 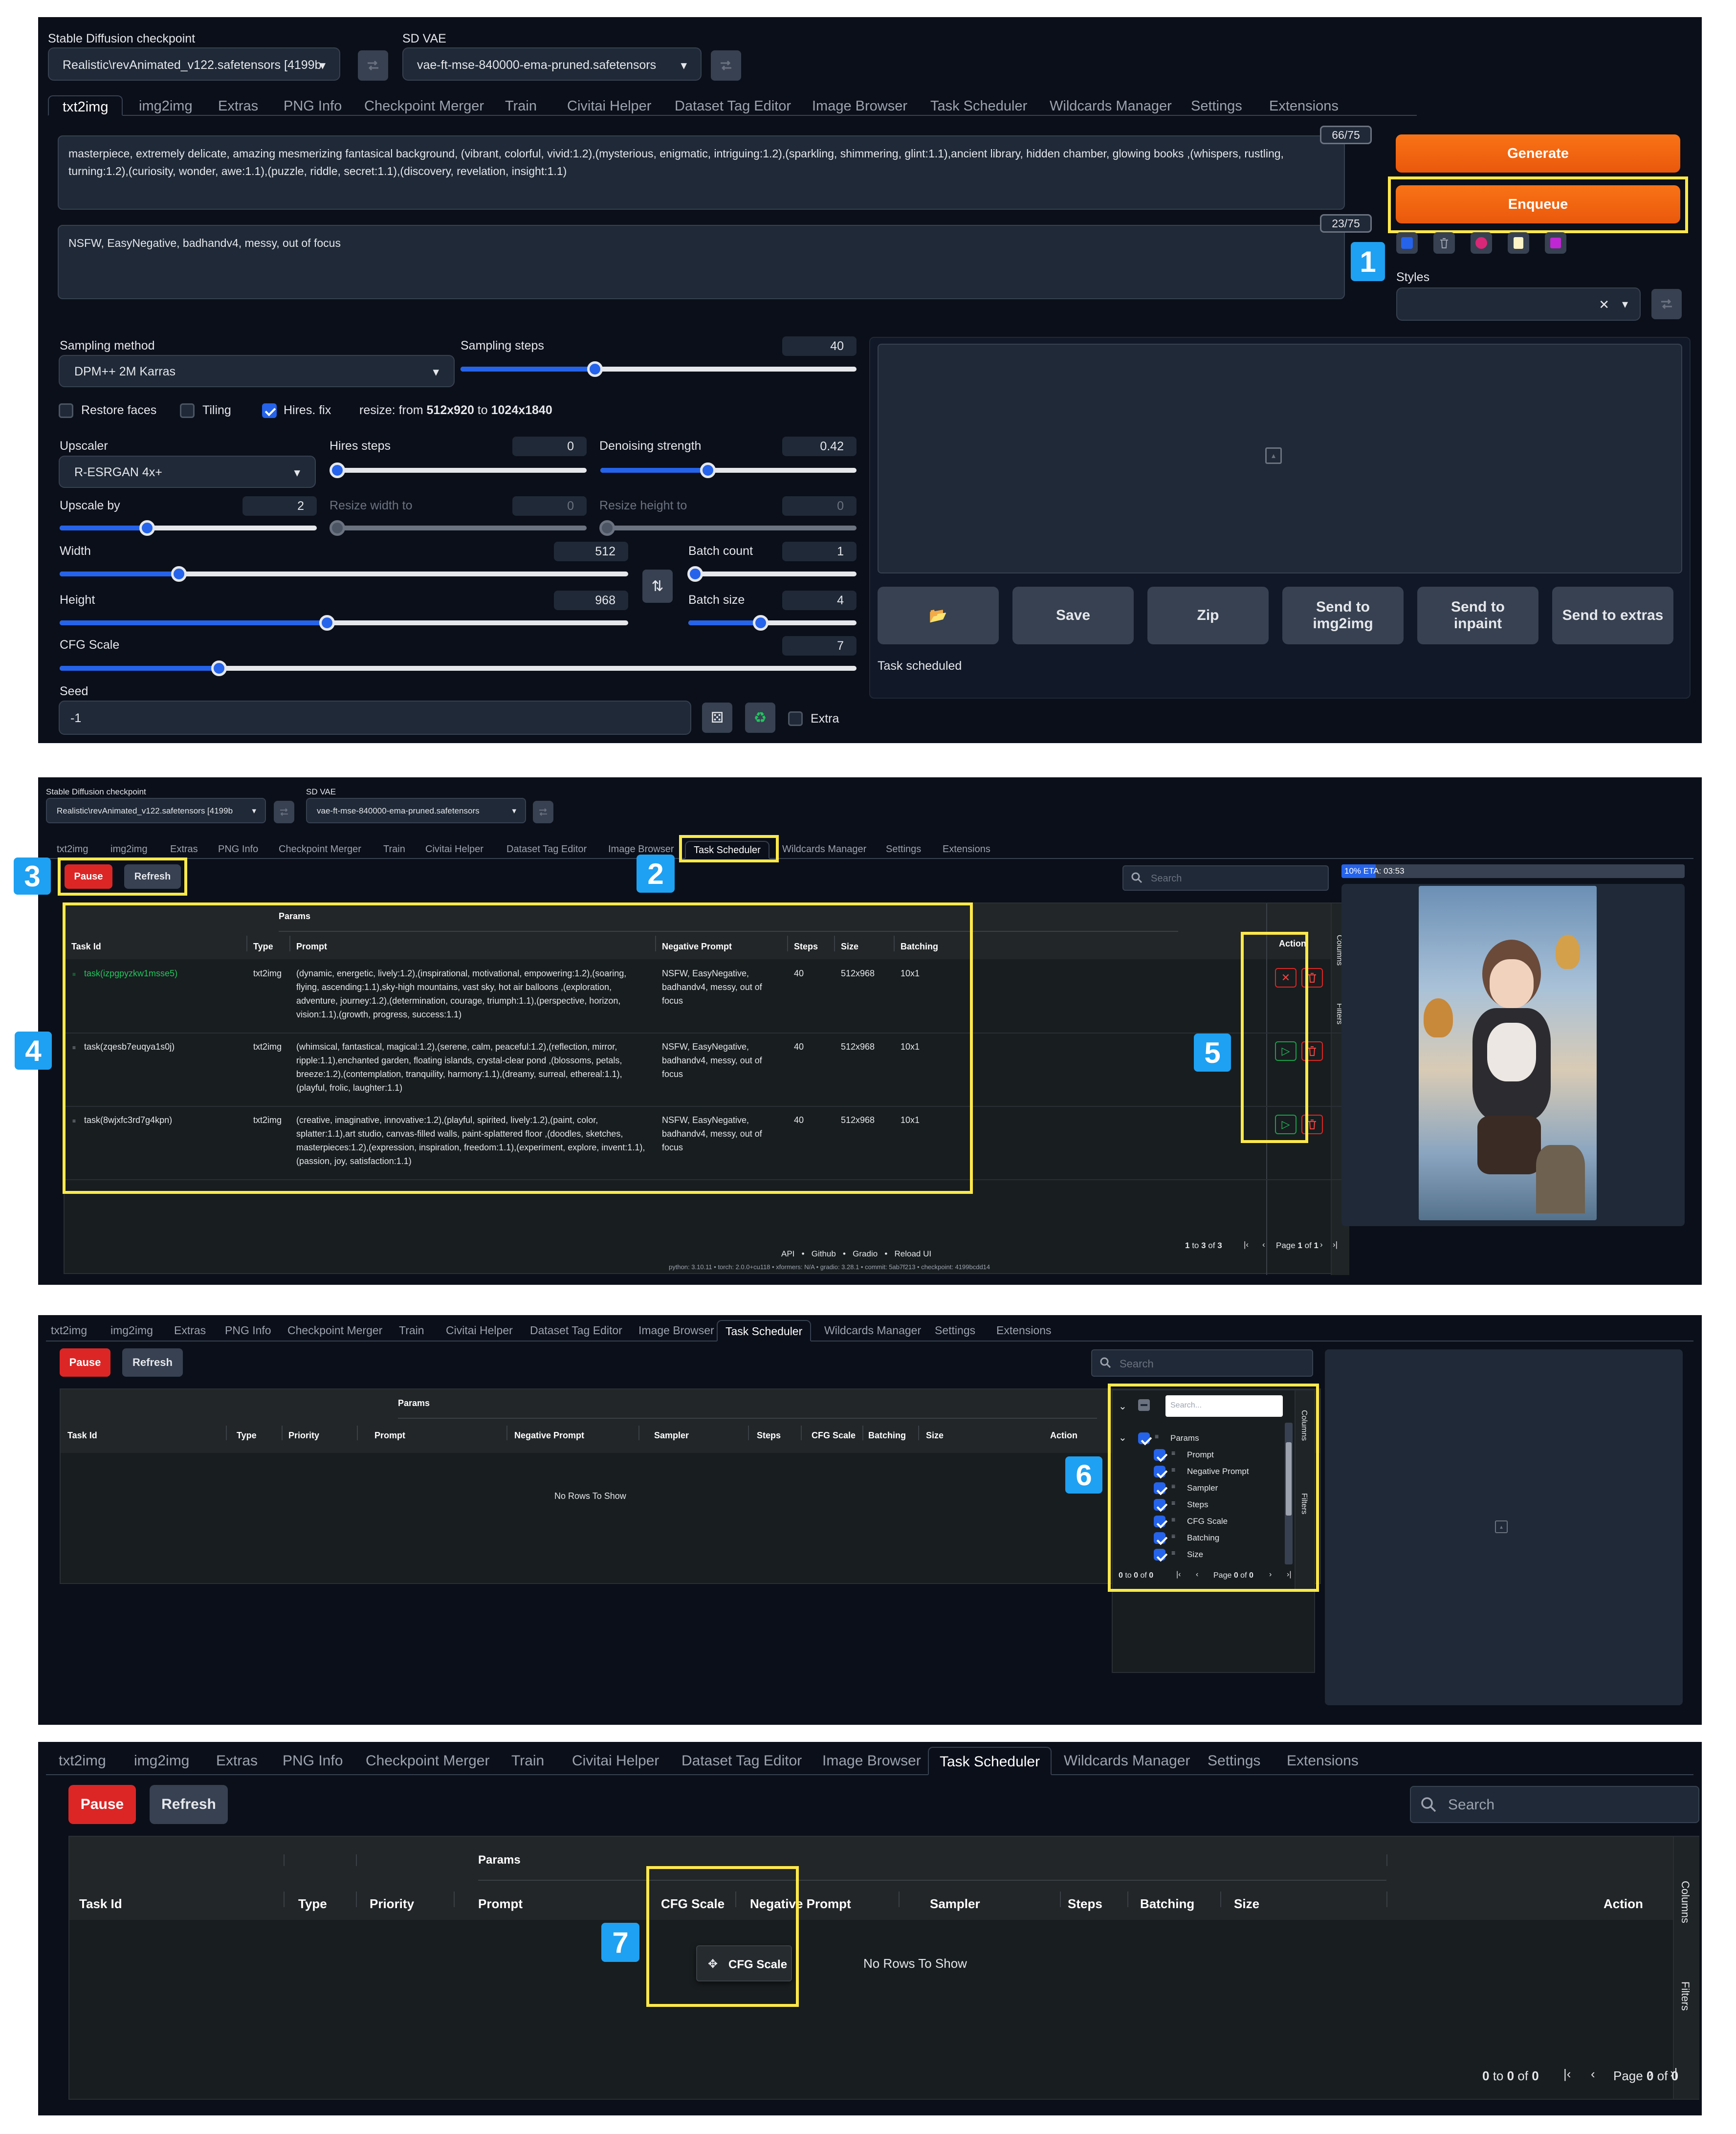 What do you see at coordinates (1667, 304) in the screenshot?
I see `apply-styles-icon` at bounding box center [1667, 304].